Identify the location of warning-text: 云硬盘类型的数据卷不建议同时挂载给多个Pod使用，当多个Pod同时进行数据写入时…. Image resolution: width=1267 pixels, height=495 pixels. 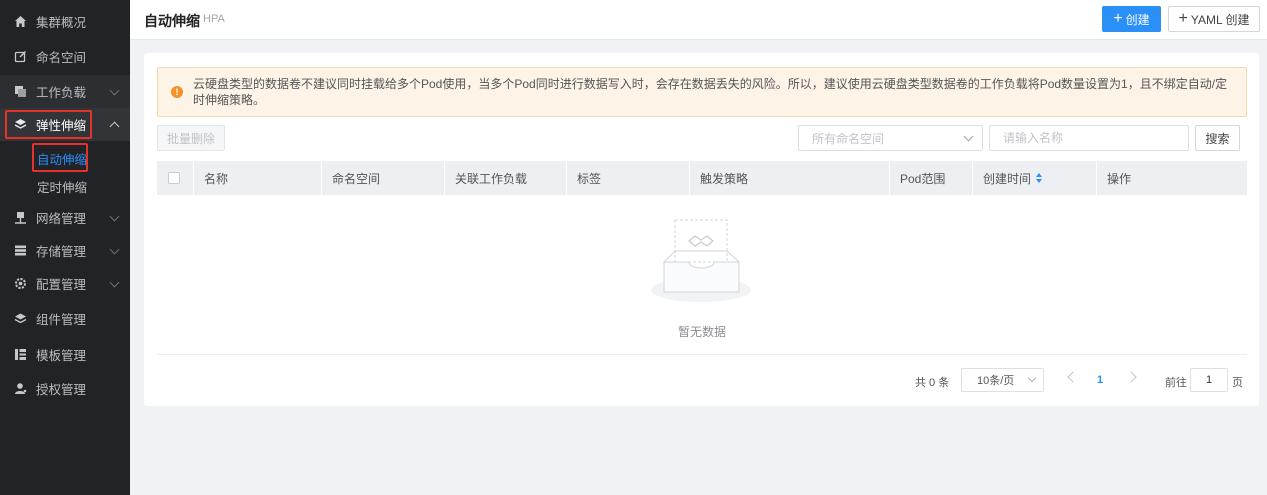
(710, 92).